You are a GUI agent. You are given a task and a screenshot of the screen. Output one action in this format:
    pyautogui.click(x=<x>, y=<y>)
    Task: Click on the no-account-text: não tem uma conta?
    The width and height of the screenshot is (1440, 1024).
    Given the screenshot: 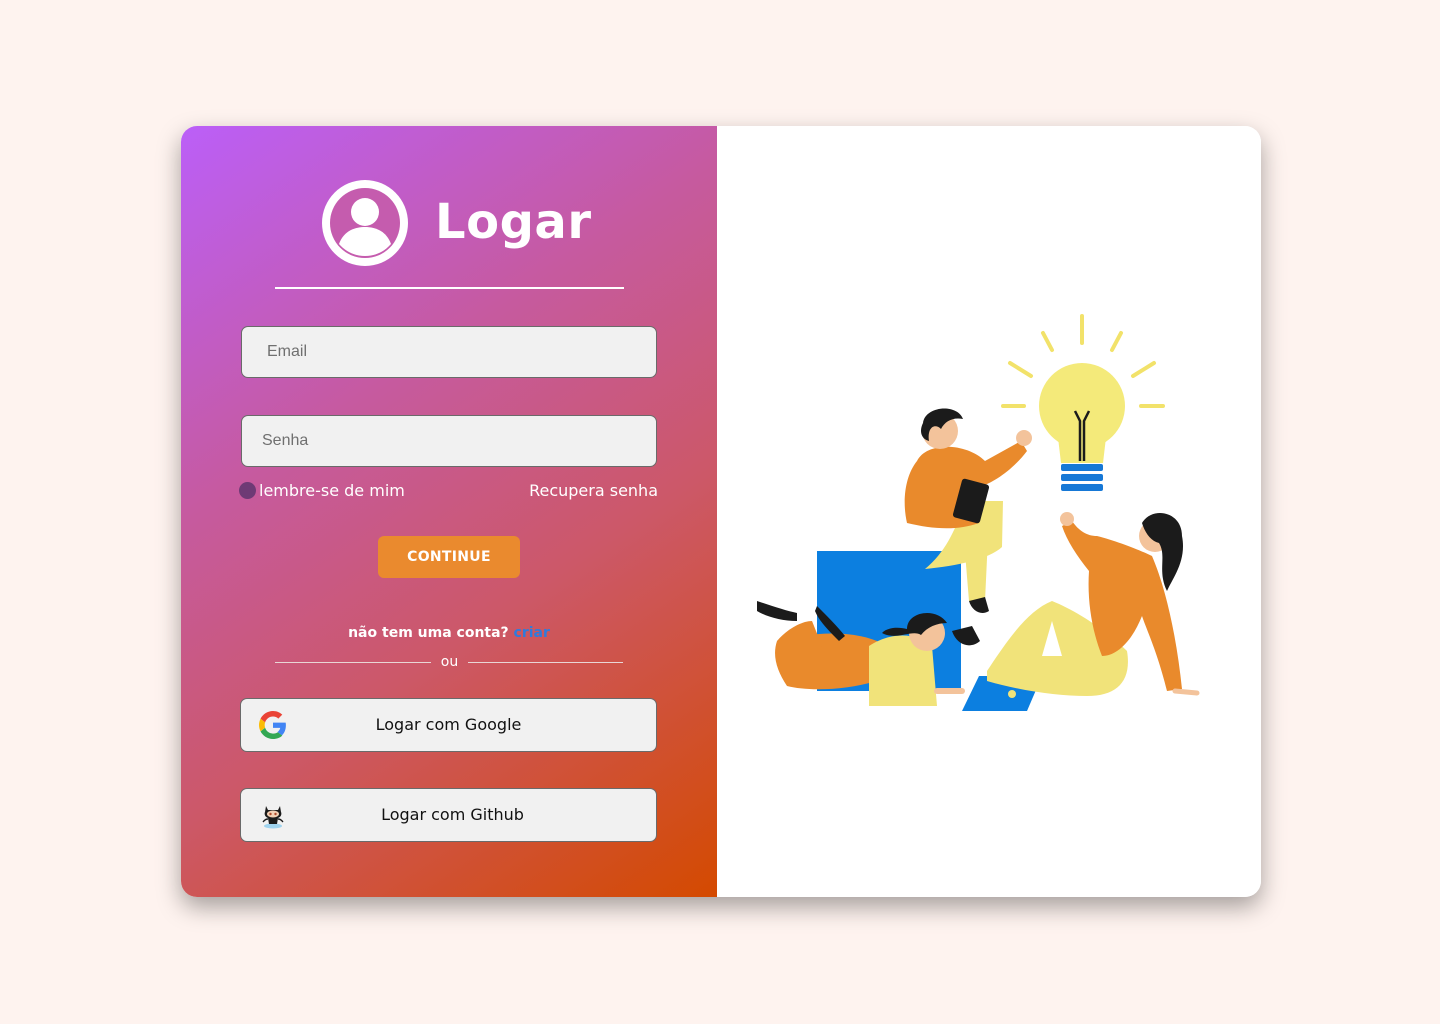 What is the action you would take?
    pyautogui.click(x=431, y=633)
    